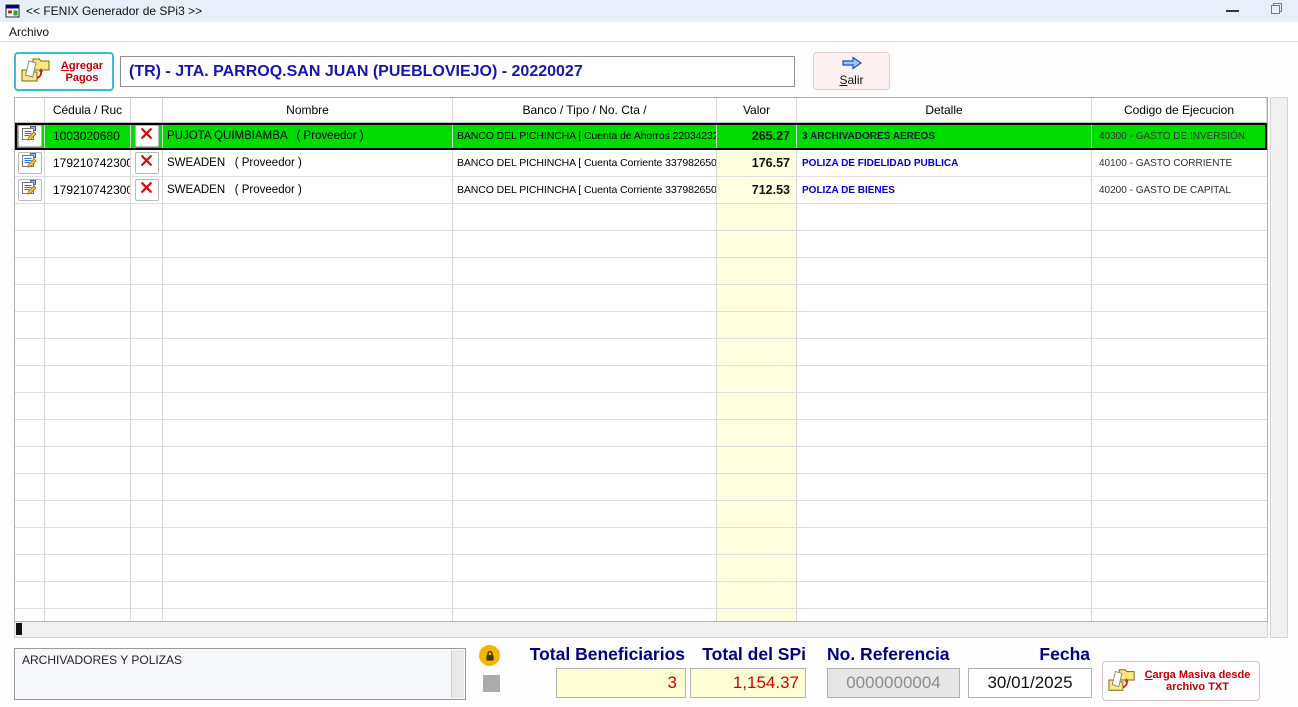 This screenshot has height=707, width=1298. What do you see at coordinates (308, 110) in the screenshot?
I see `grid-header-cell: Nombre` at bounding box center [308, 110].